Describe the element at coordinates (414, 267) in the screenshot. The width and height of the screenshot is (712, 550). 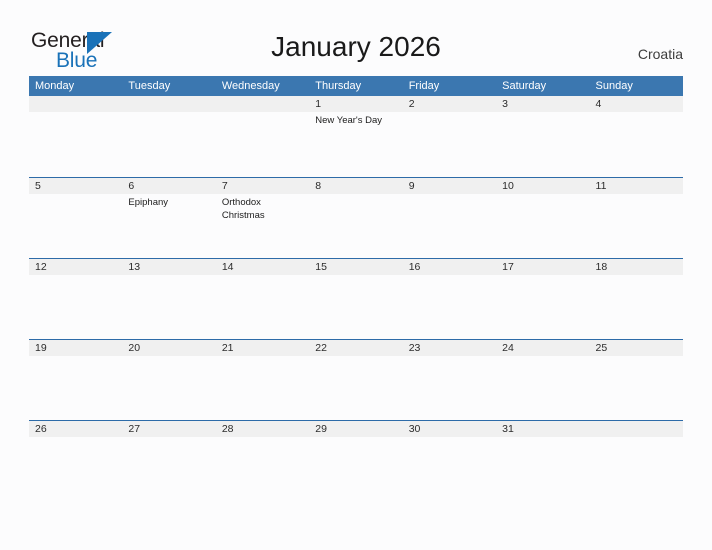
I see `day-number: 16` at that location.